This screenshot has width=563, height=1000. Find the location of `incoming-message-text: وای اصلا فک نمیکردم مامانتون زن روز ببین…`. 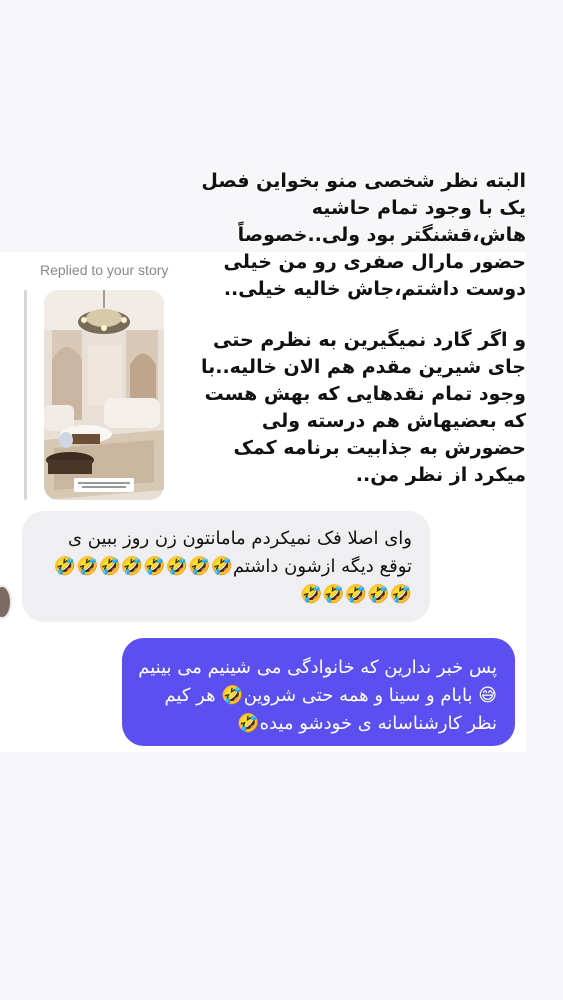

incoming-message-text: وای اصلا فک نمیکردم مامانتون زن روز ببین… is located at coordinates (232, 566).